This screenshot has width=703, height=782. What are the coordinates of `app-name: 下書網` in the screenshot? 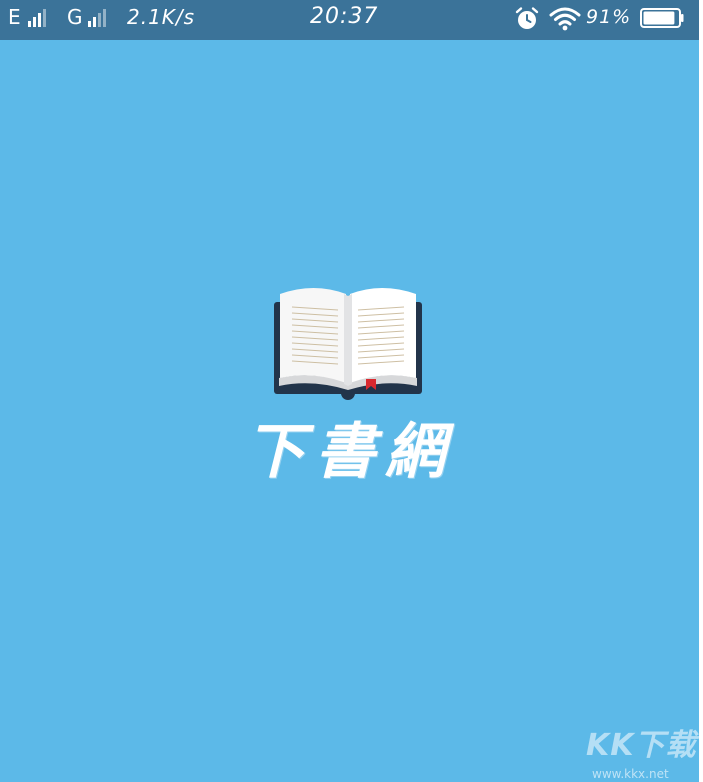 It's located at (350, 452).